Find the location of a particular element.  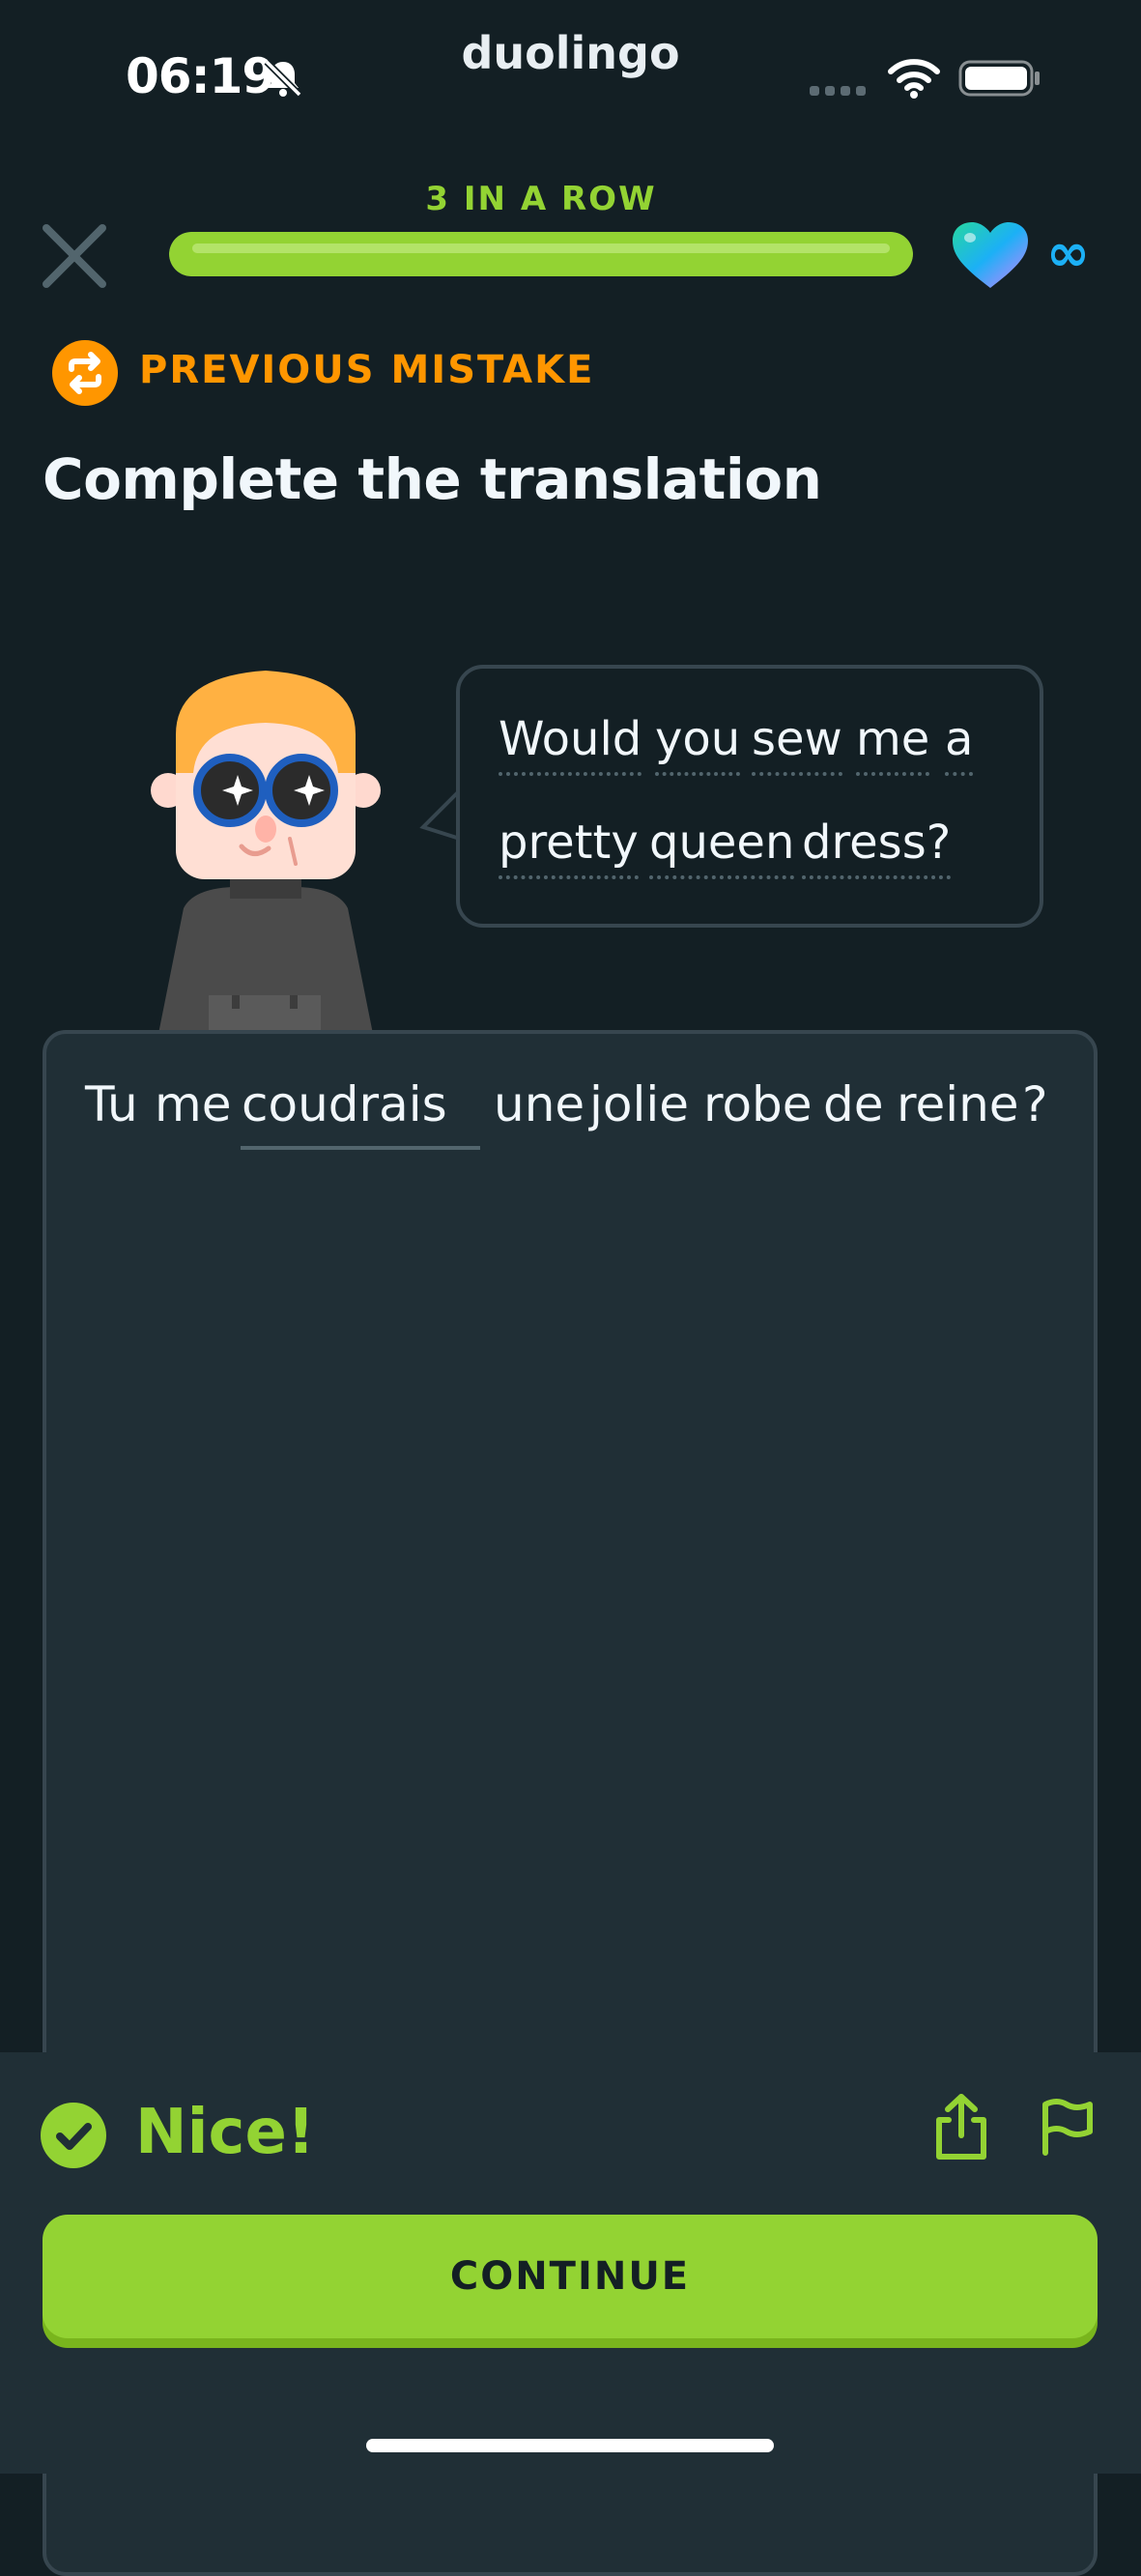

streak-label: 3 IN A ROW is located at coordinates (541, 199).